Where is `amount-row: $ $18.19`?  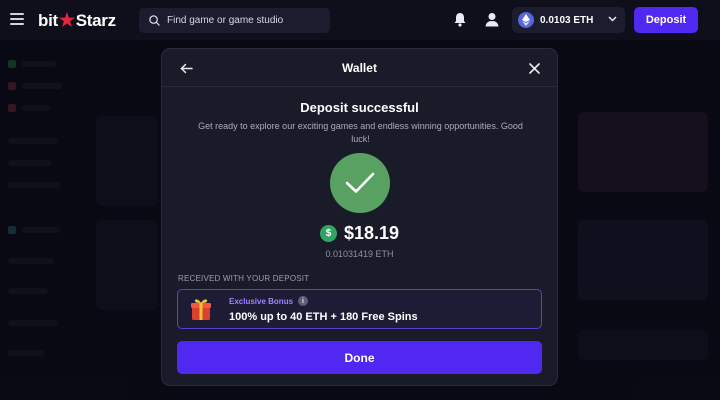
amount-row: $ $18.19 is located at coordinates (359, 233).